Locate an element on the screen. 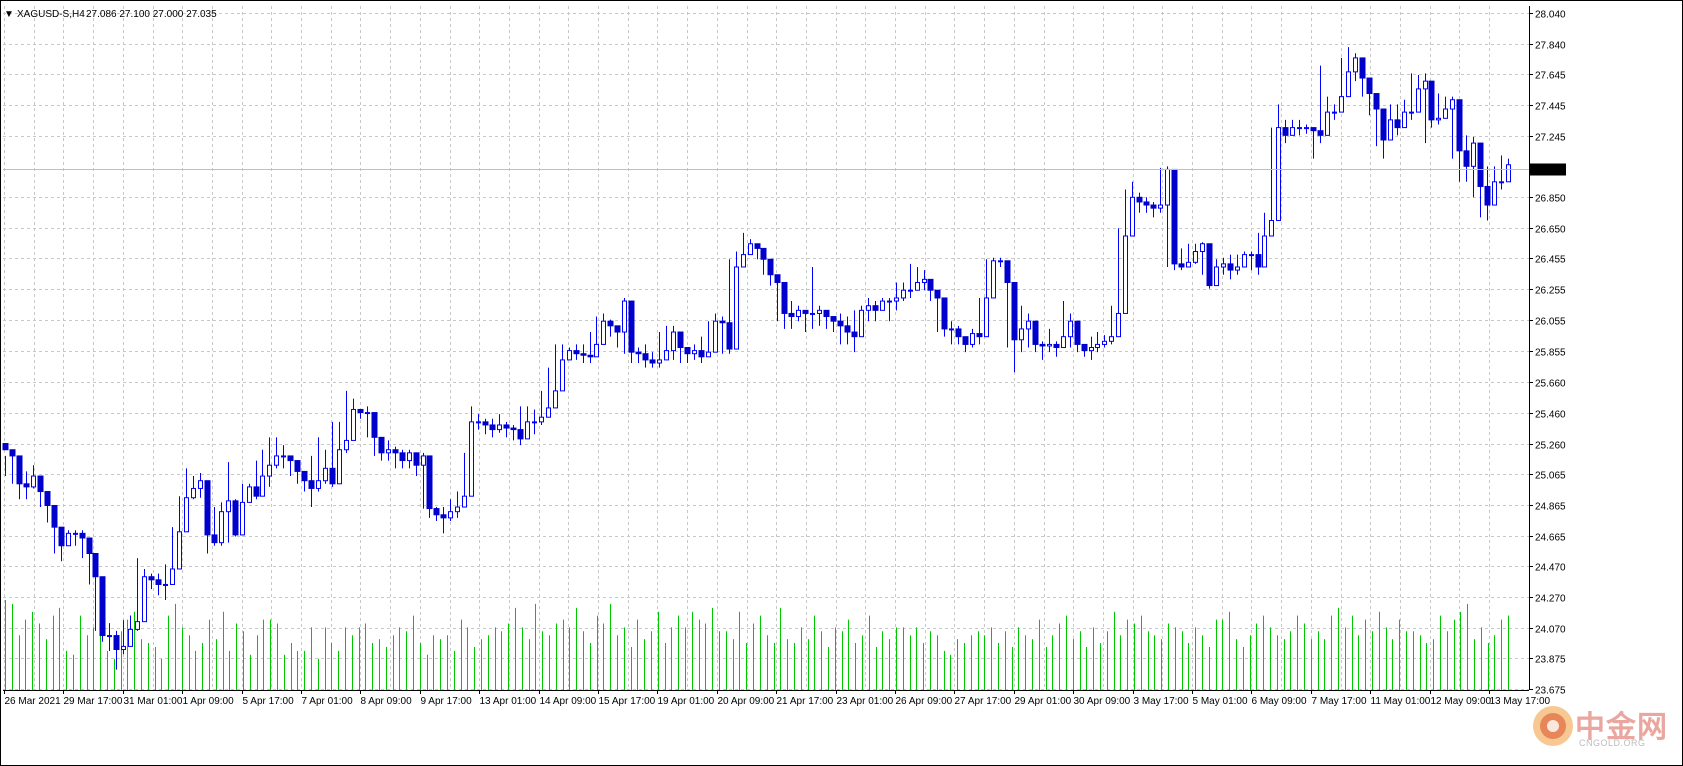 This screenshot has width=1683, height=766. y-tick-label: 25.460 is located at coordinates (1550, 415).